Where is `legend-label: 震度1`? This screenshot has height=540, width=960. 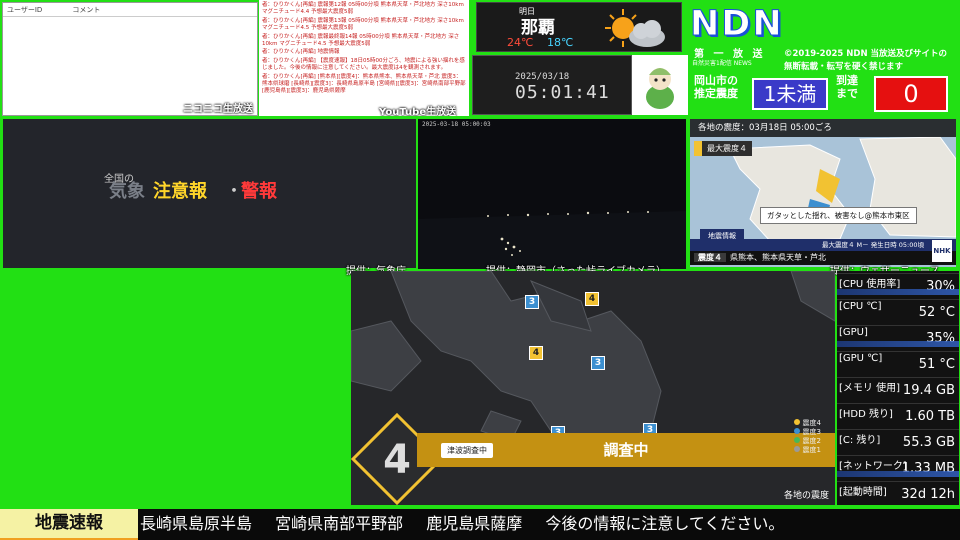
legend-label: 震度1 is located at coordinates (811, 450).